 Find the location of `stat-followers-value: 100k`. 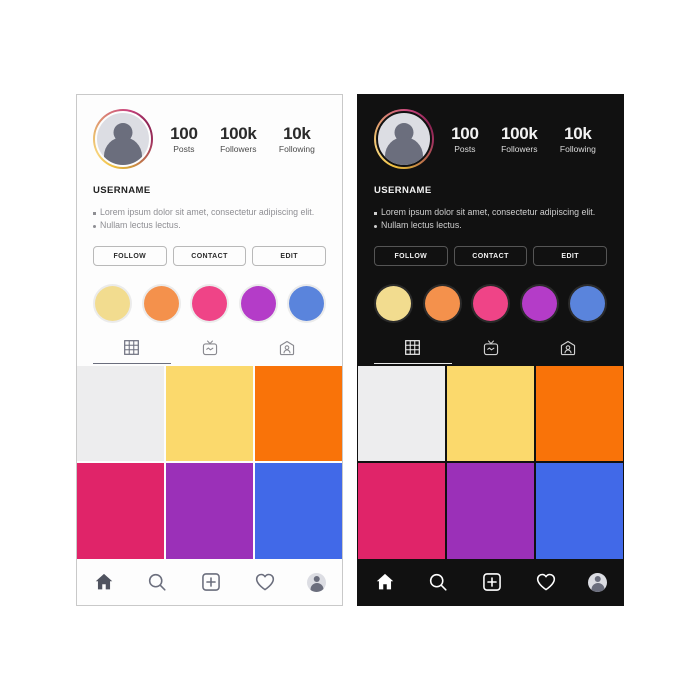

stat-followers-value: 100k is located at coordinates (519, 133).